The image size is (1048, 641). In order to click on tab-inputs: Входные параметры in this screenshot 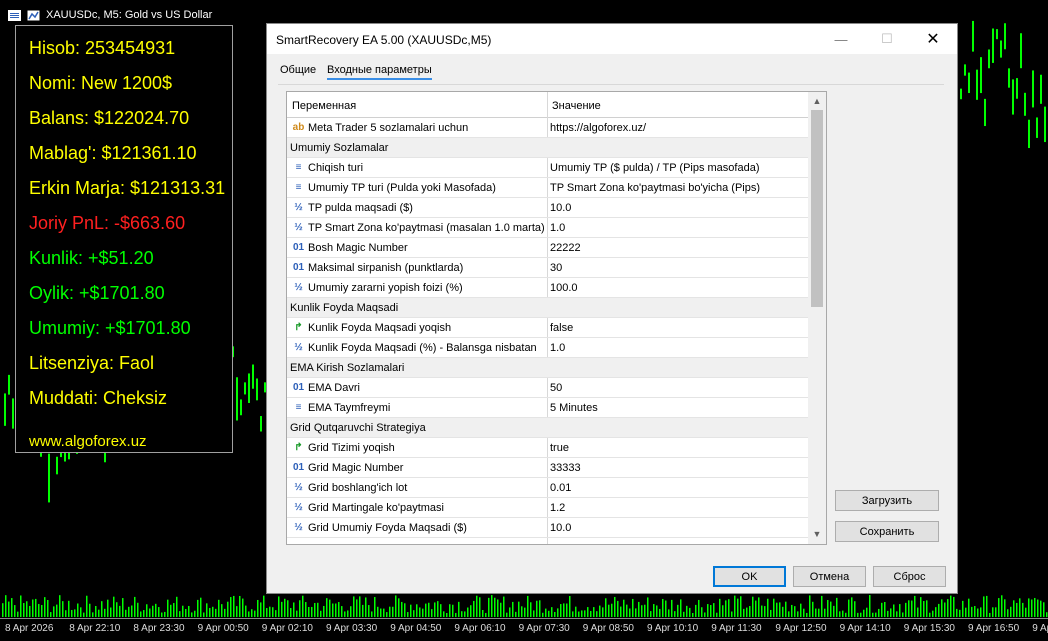, I will do `click(379, 72)`.